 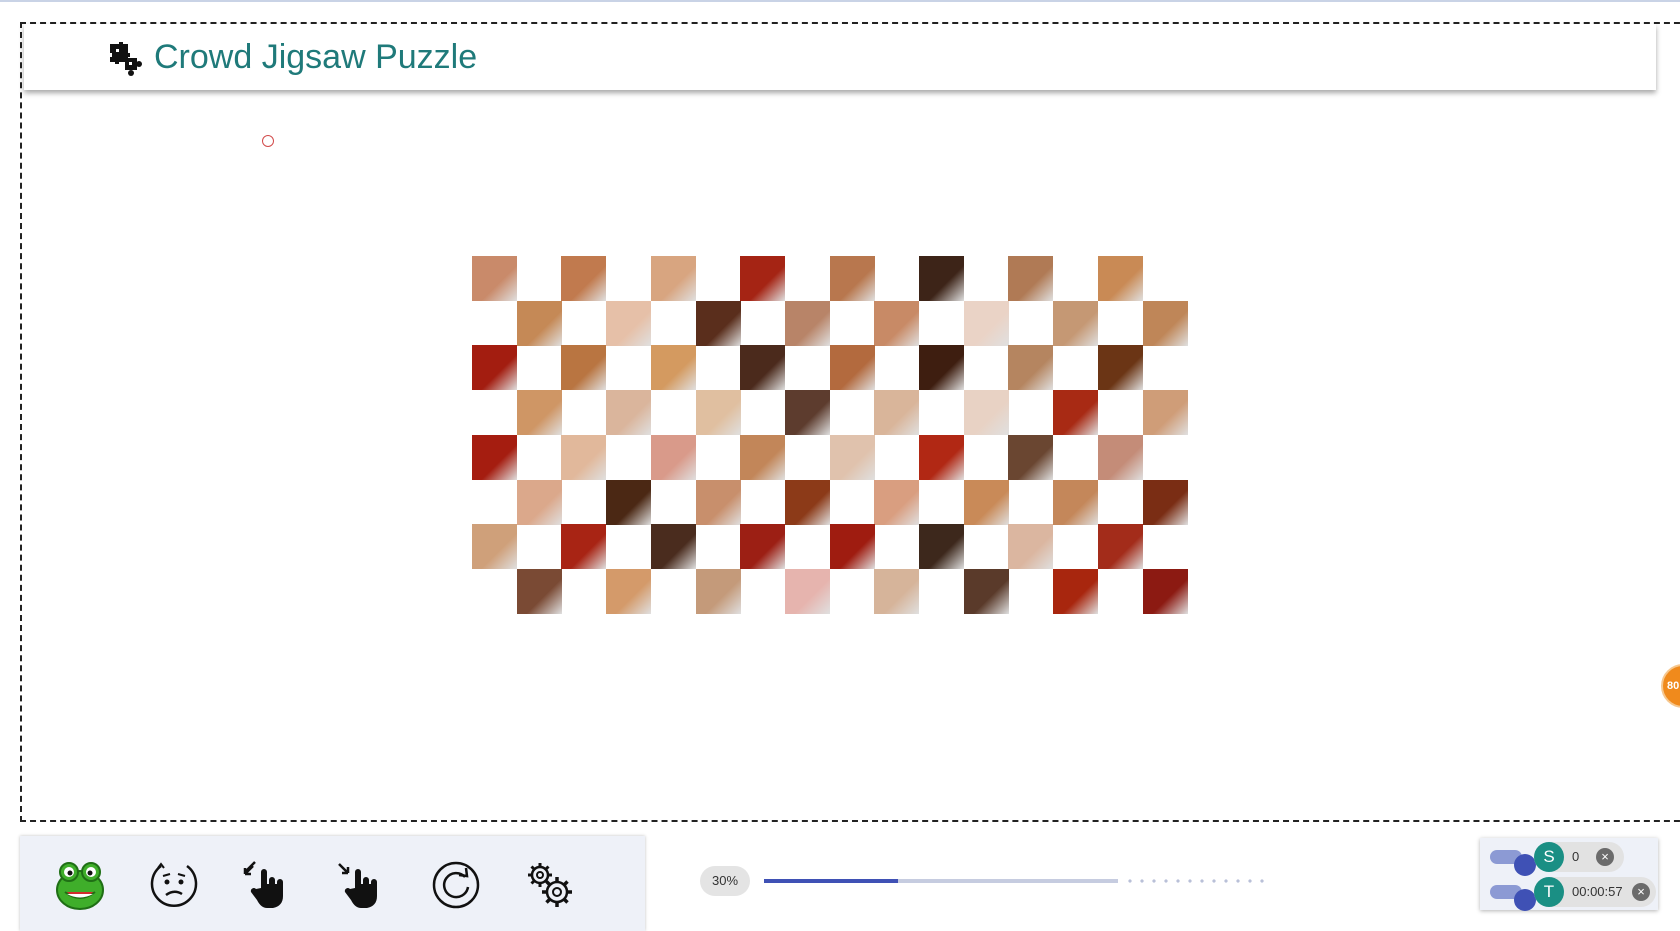 I want to click on player-cursor-marker, so click(x=268, y=141).